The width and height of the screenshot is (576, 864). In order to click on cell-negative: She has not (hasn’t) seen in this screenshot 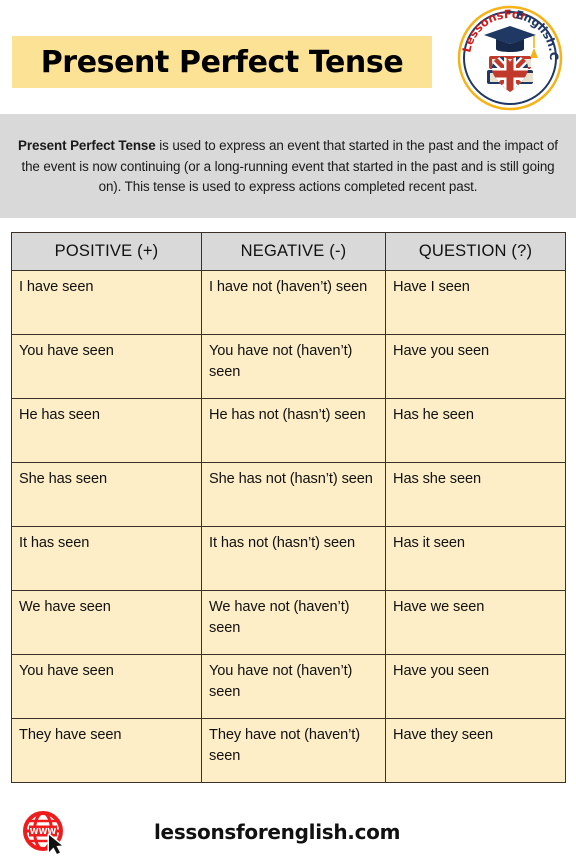, I will do `click(293, 494)`.